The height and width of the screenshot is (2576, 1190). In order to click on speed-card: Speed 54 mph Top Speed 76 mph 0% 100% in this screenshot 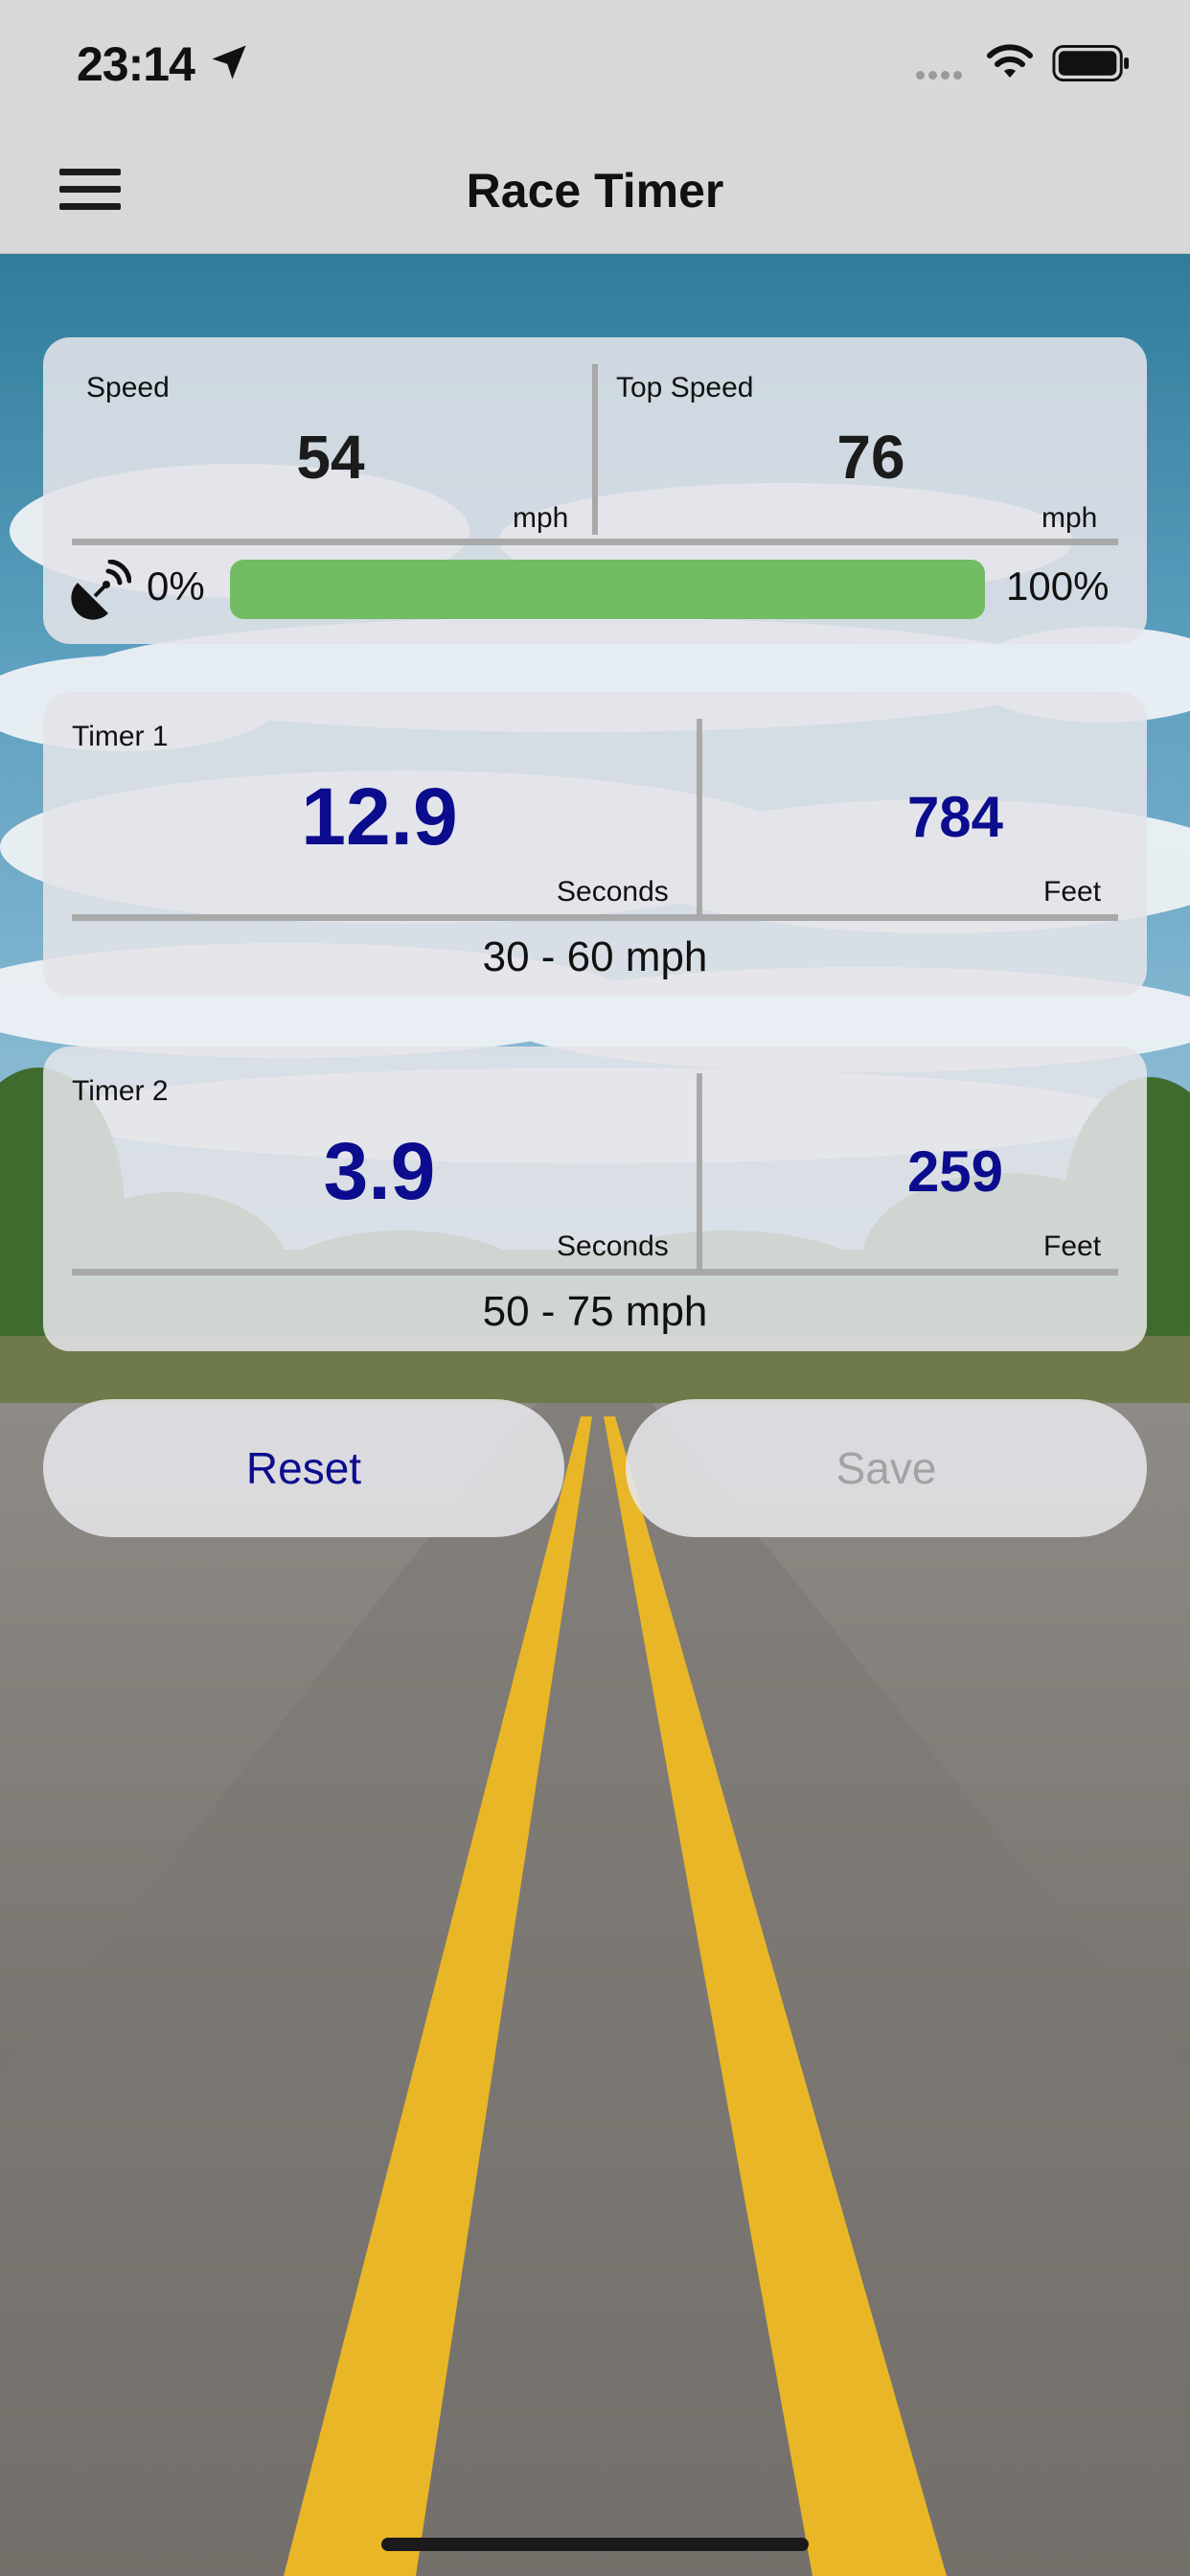, I will do `click(595, 490)`.